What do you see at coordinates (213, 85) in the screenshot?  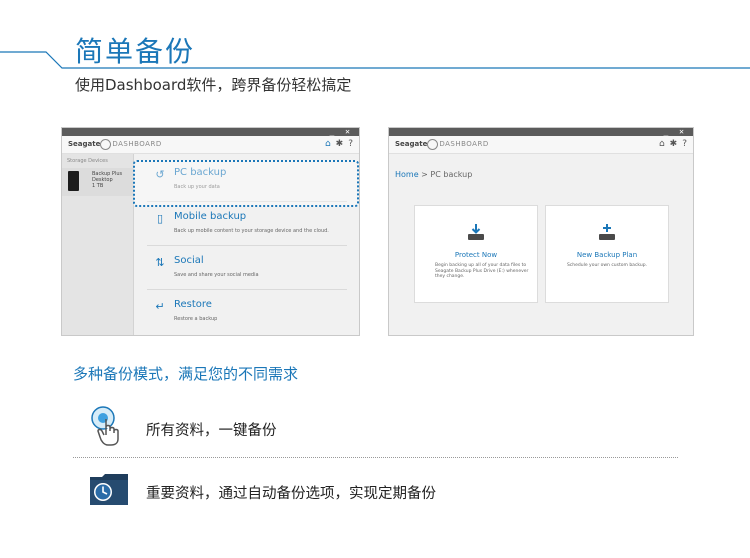 I see `page-subtitle: 使用Dashboard软件，跨界备份轻松搞定` at bounding box center [213, 85].